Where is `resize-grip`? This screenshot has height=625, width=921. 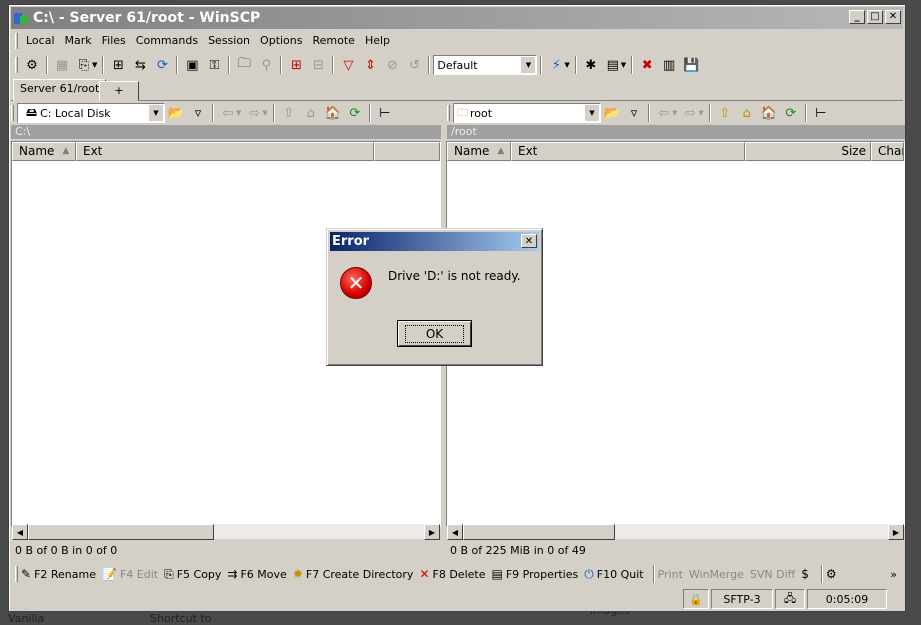
resize-grip is located at coordinates (896, 599).